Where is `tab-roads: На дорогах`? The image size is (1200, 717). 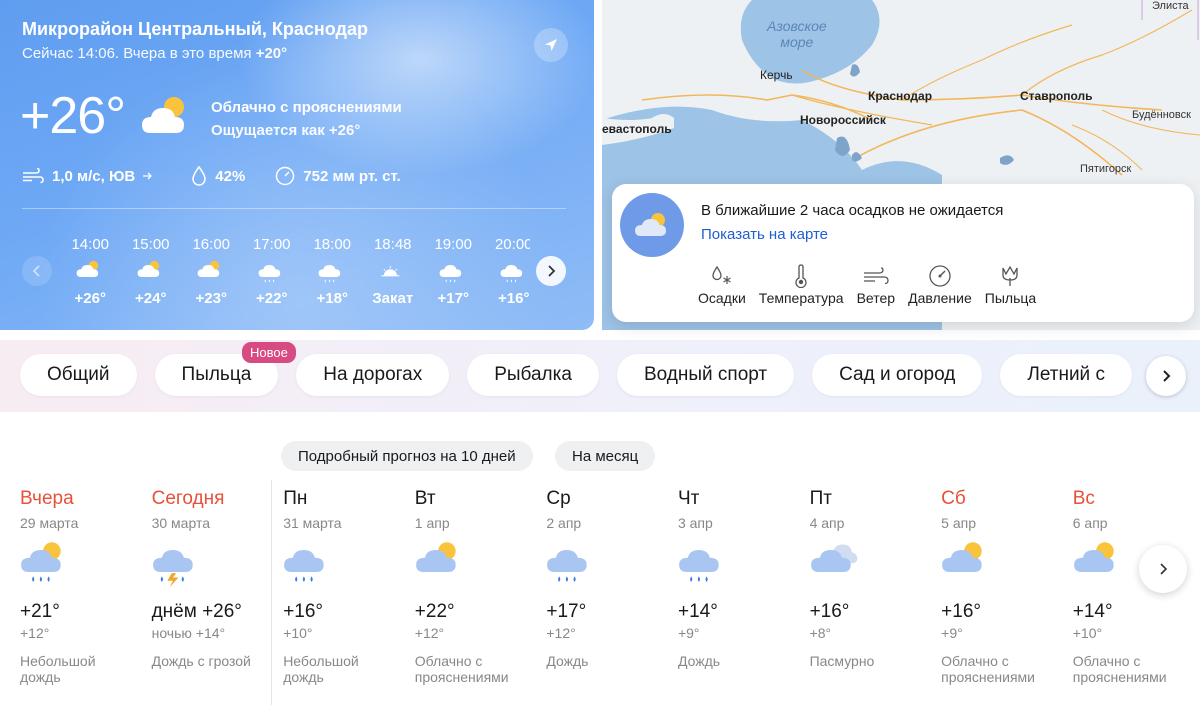 tab-roads: На дорогах is located at coordinates (373, 375).